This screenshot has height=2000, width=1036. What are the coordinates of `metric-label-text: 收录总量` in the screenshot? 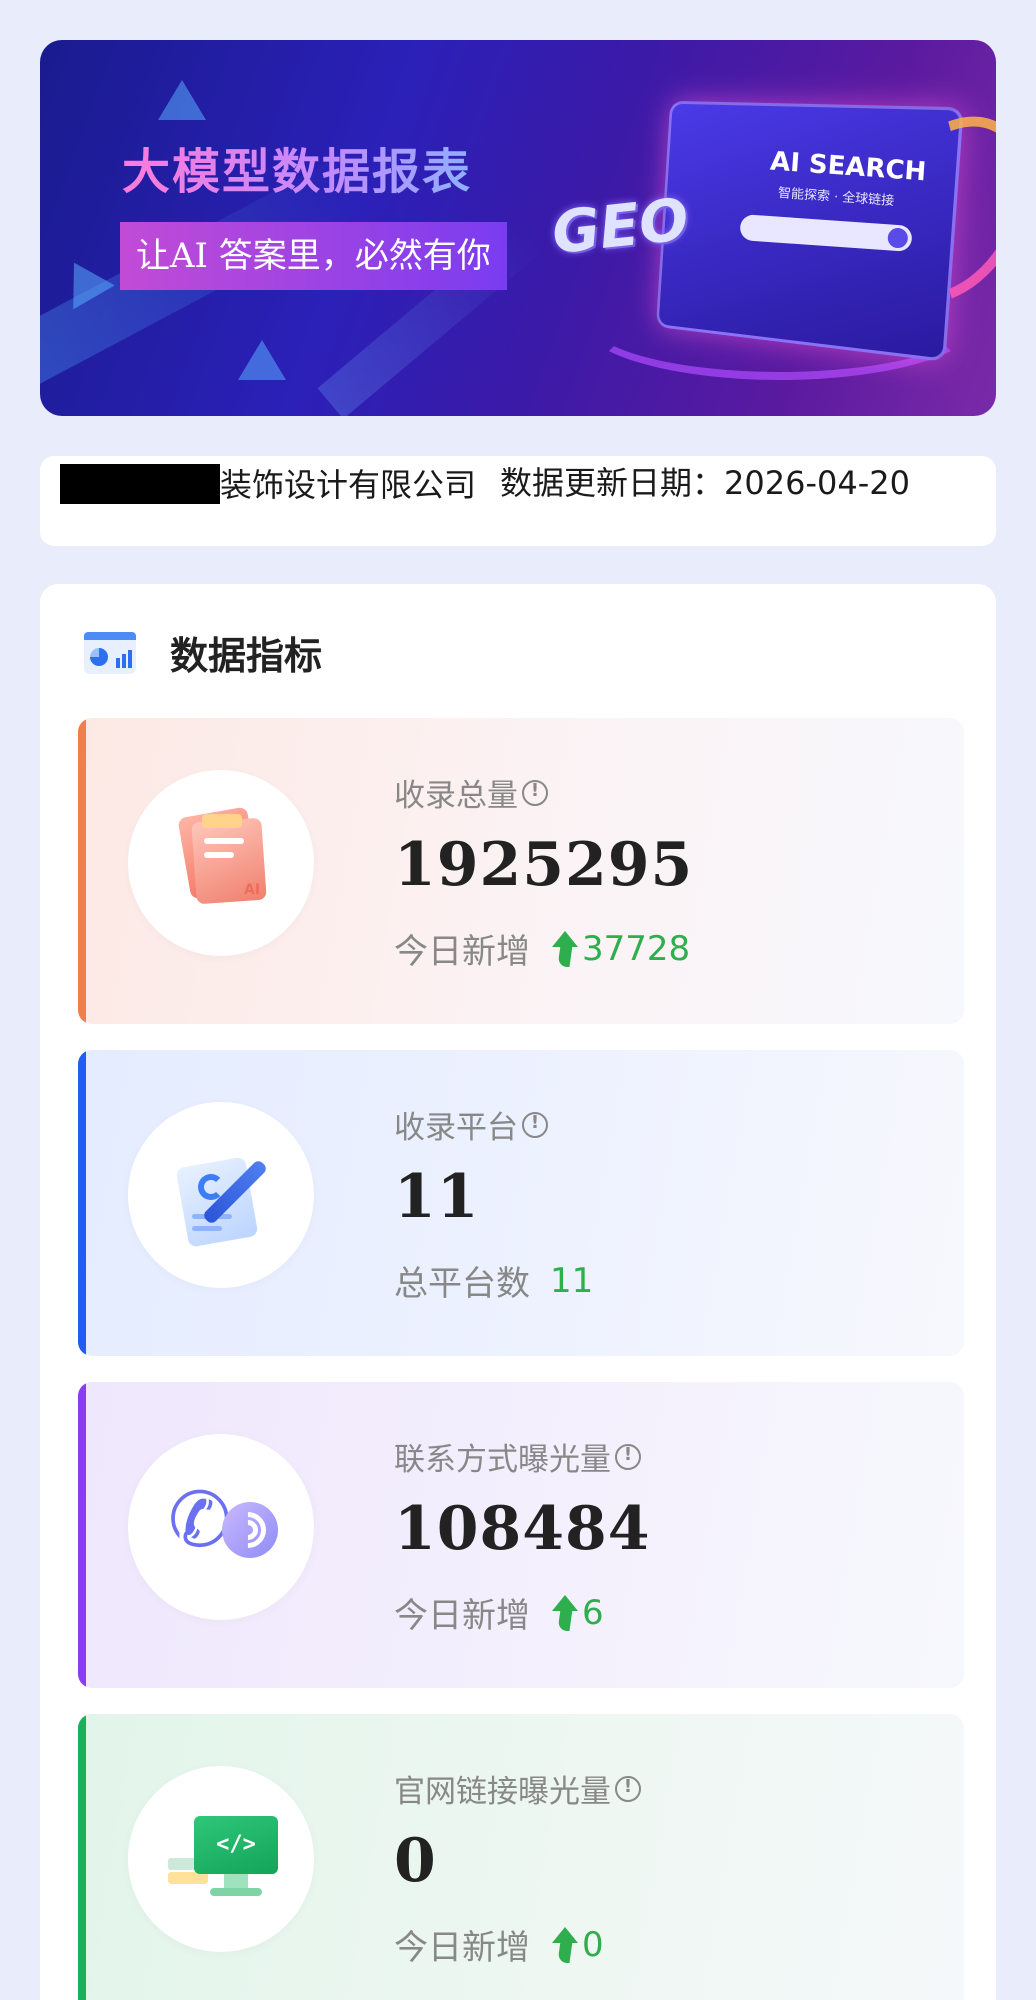 It's located at (456, 796).